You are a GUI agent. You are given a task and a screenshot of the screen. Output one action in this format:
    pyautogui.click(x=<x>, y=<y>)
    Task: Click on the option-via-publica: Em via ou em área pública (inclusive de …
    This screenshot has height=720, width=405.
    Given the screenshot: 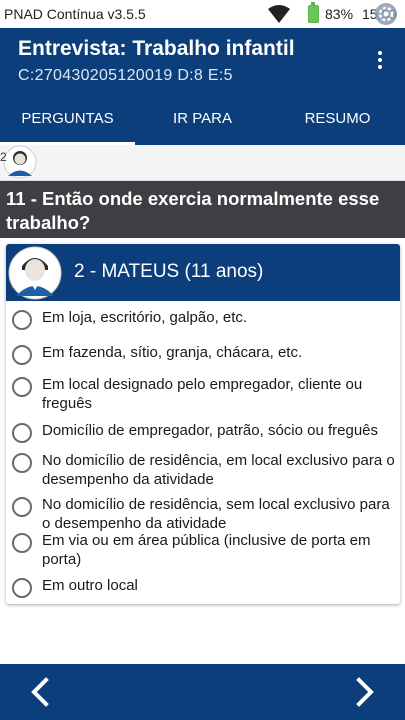 What is the action you would take?
    pyautogui.click(x=204, y=550)
    